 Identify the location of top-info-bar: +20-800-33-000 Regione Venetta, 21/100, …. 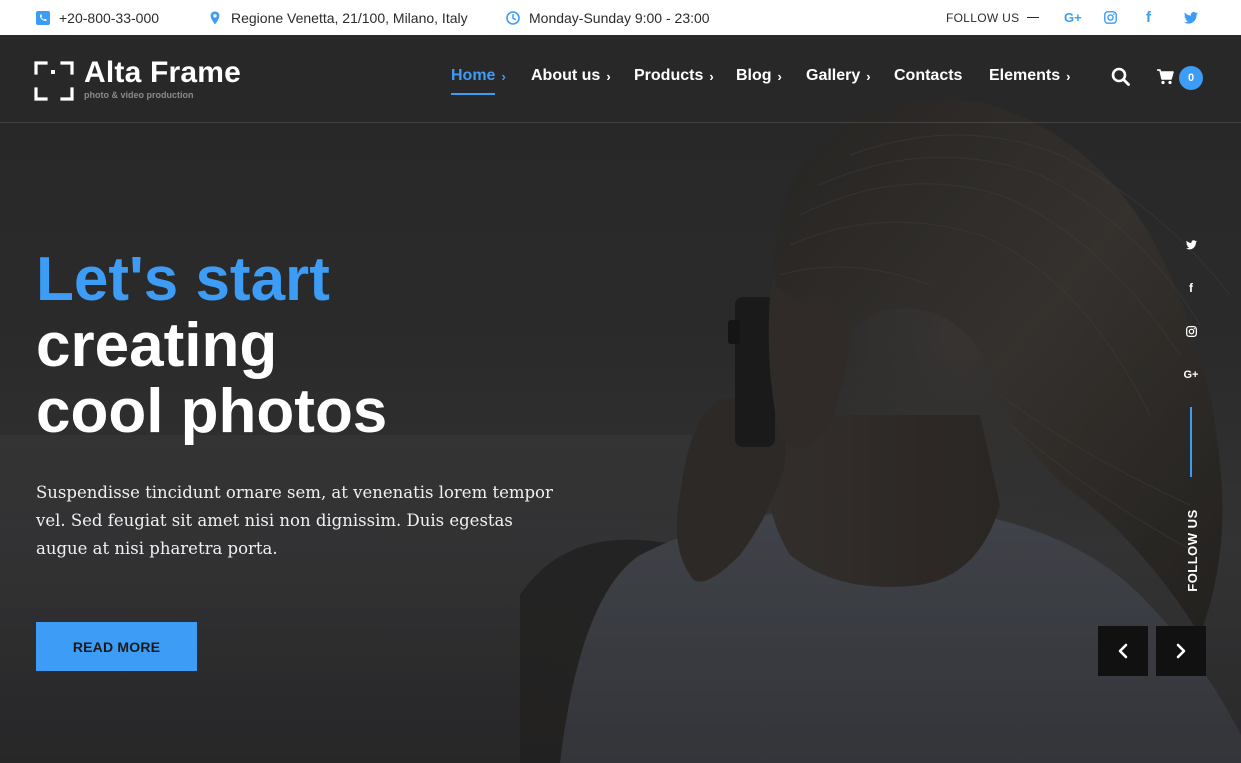
(620, 17).